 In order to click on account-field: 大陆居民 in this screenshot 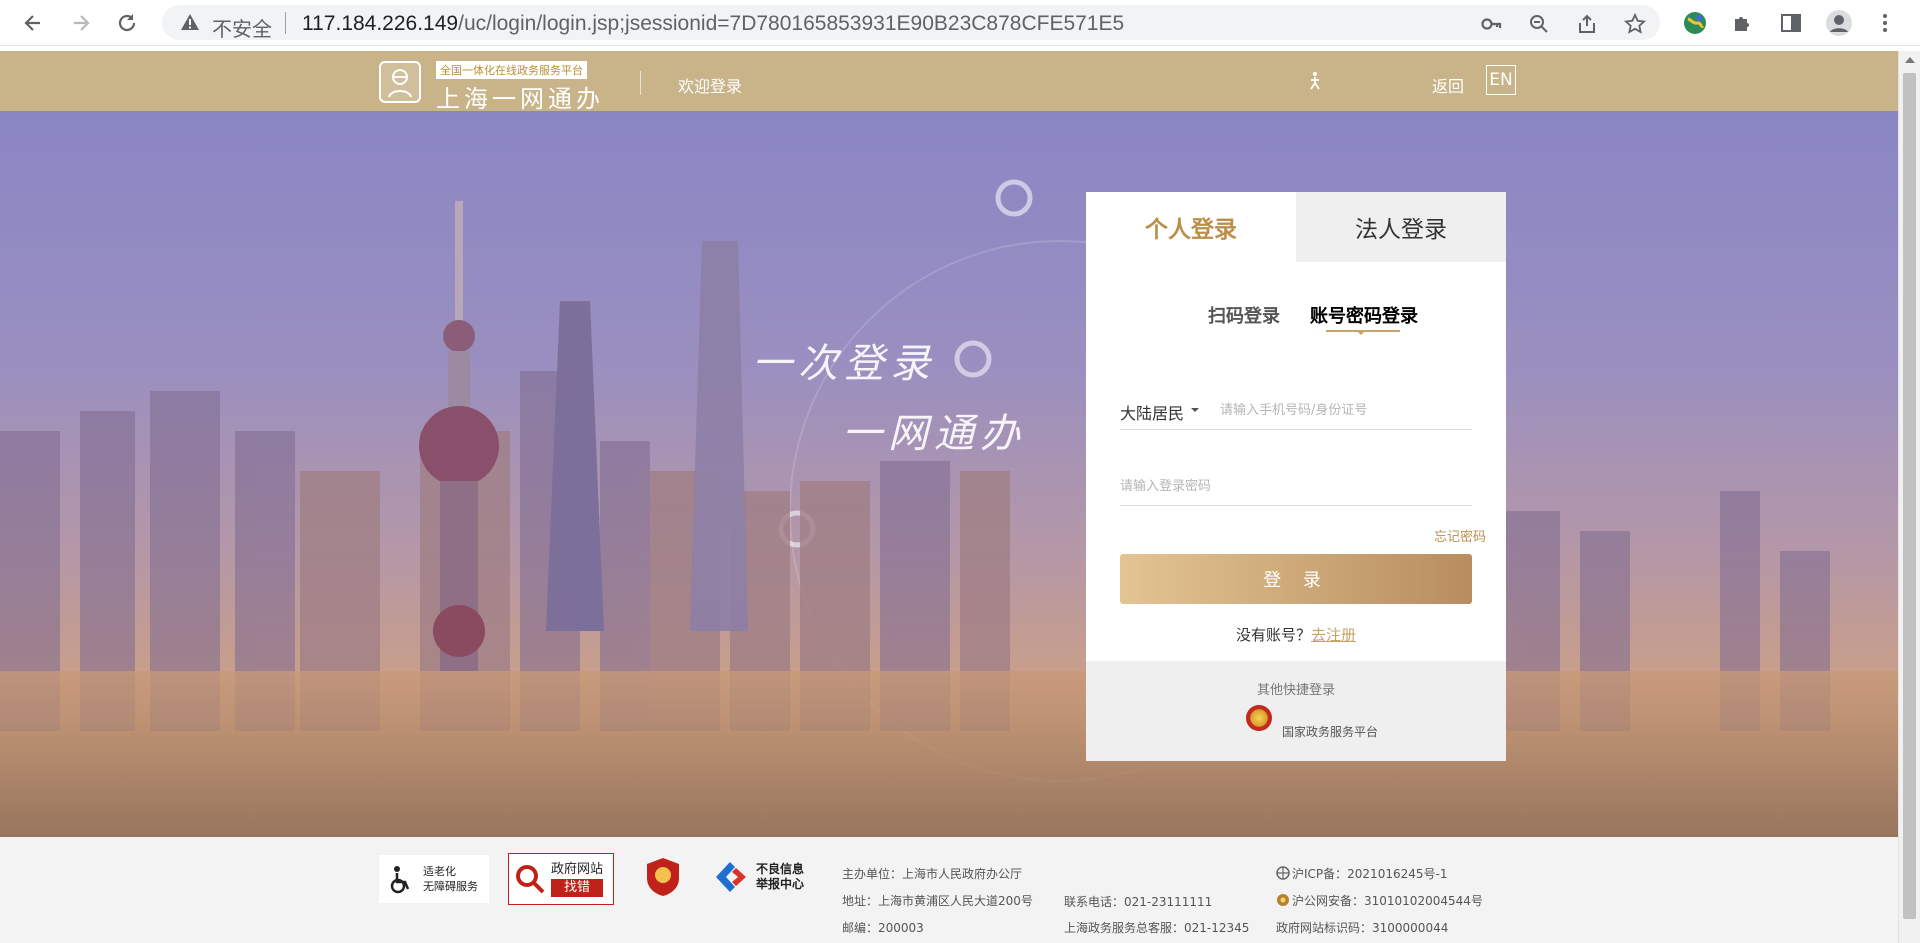, I will do `click(1296, 411)`.